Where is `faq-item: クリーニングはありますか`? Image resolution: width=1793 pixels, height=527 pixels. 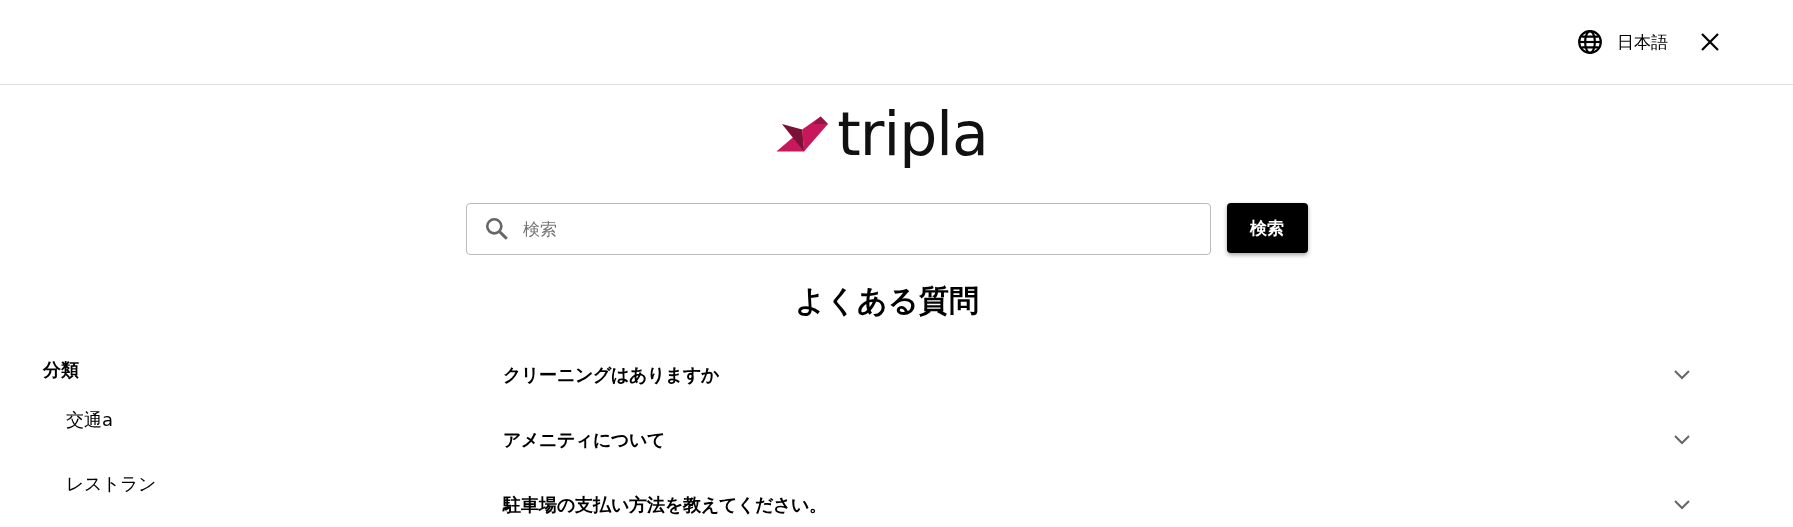
faq-item: クリーニングはありますか is located at coordinates (1100, 374).